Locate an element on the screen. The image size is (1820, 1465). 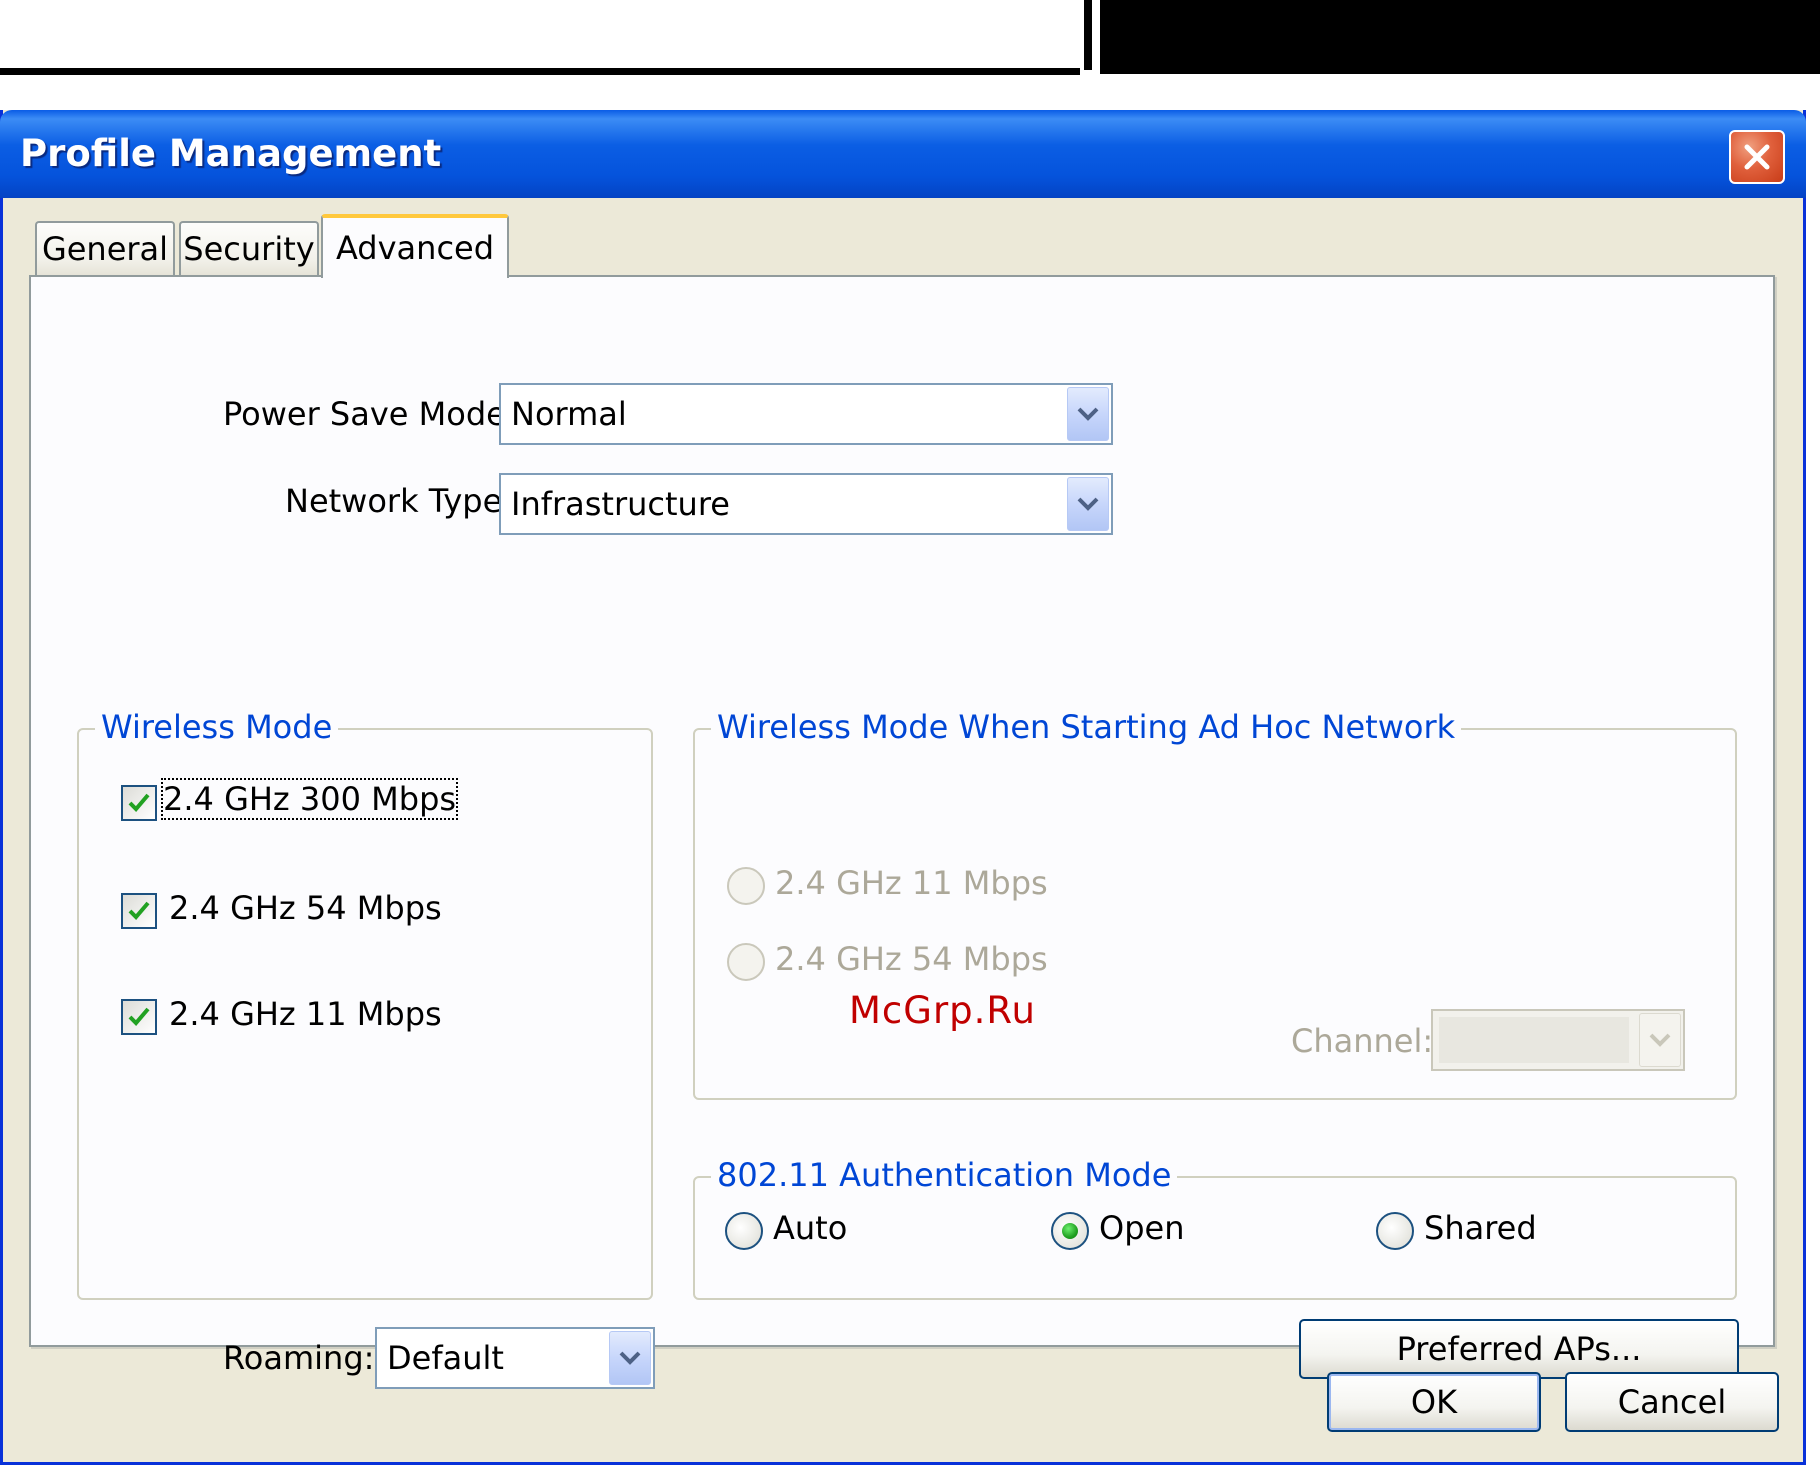
tab-advanced: Advanced is located at coordinates (415, 246).